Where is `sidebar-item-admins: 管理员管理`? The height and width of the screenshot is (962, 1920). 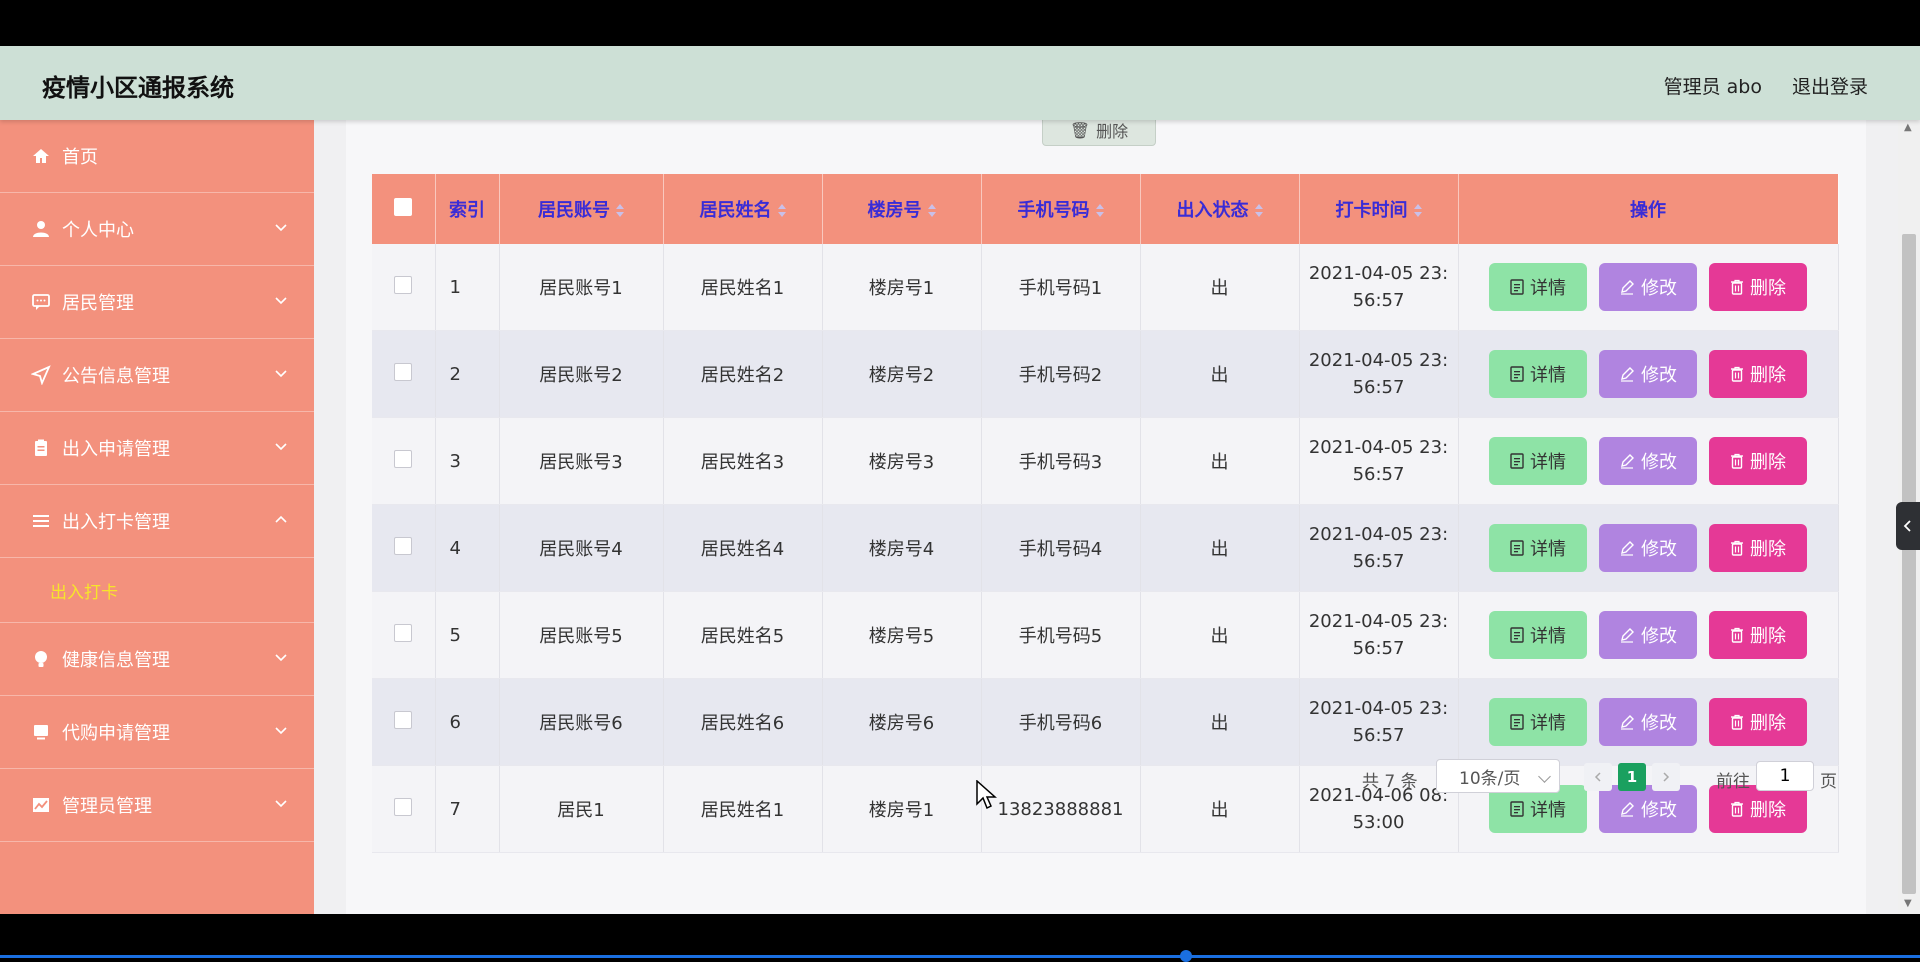 sidebar-item-admins: 管理员管理 is located at coordinates (157, 805).